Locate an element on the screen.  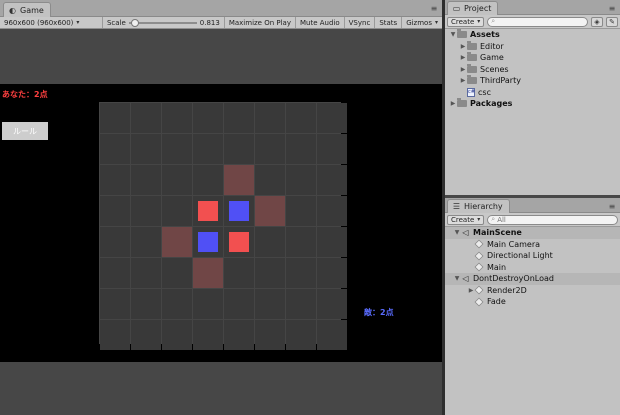
maximize-on-play-toggle: Maximize On Play is located at coordinates (260, 22).